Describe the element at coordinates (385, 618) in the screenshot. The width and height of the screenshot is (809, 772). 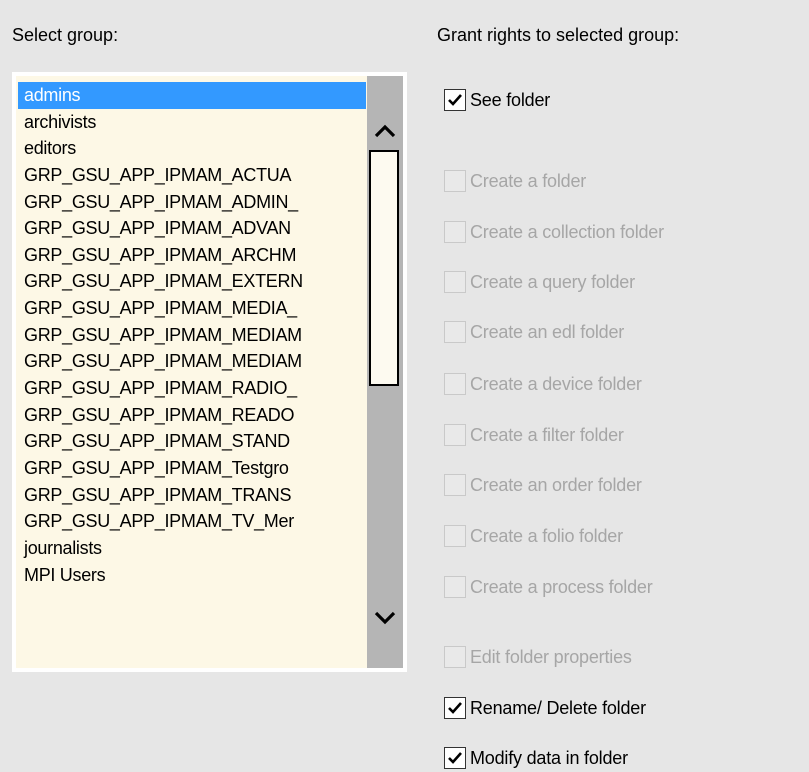
I see `chevron-down-icon` at that location.